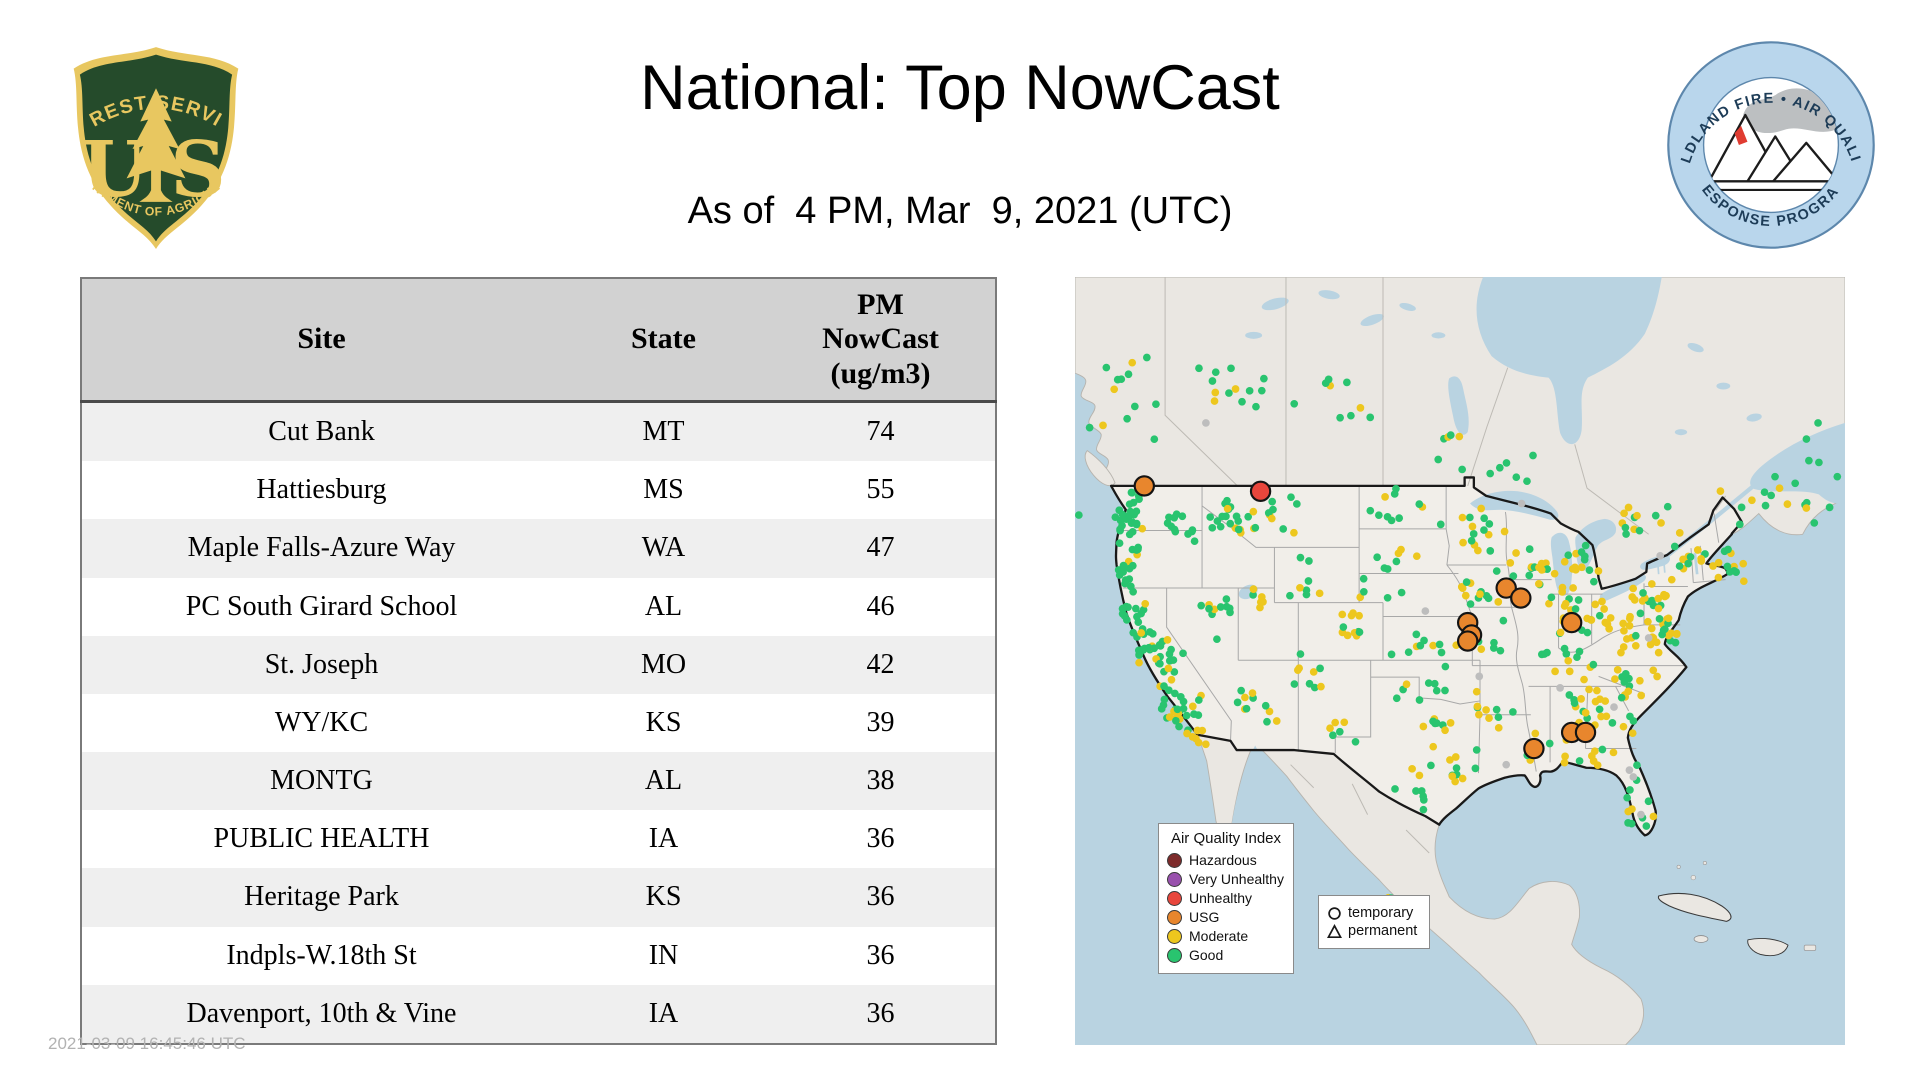 The width and height of the screenshot is (1920, 1080). What do you see at coordinates (1226, 936) in the screenshot?
I see `aqi-legend-item: Moderate` at bounding box center [1226, 936].